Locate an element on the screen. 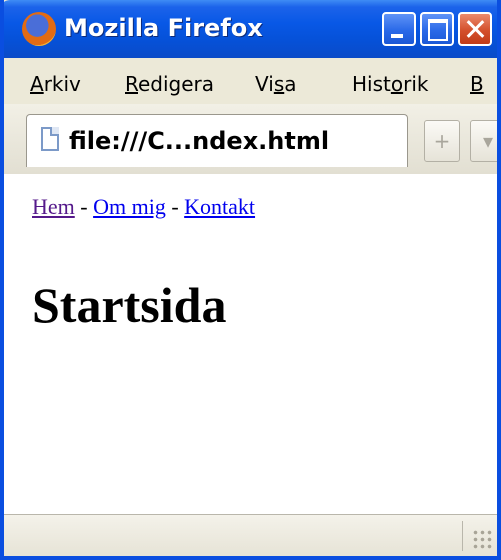  nav-link-hem: Hem is located at coordinates (53, 206).